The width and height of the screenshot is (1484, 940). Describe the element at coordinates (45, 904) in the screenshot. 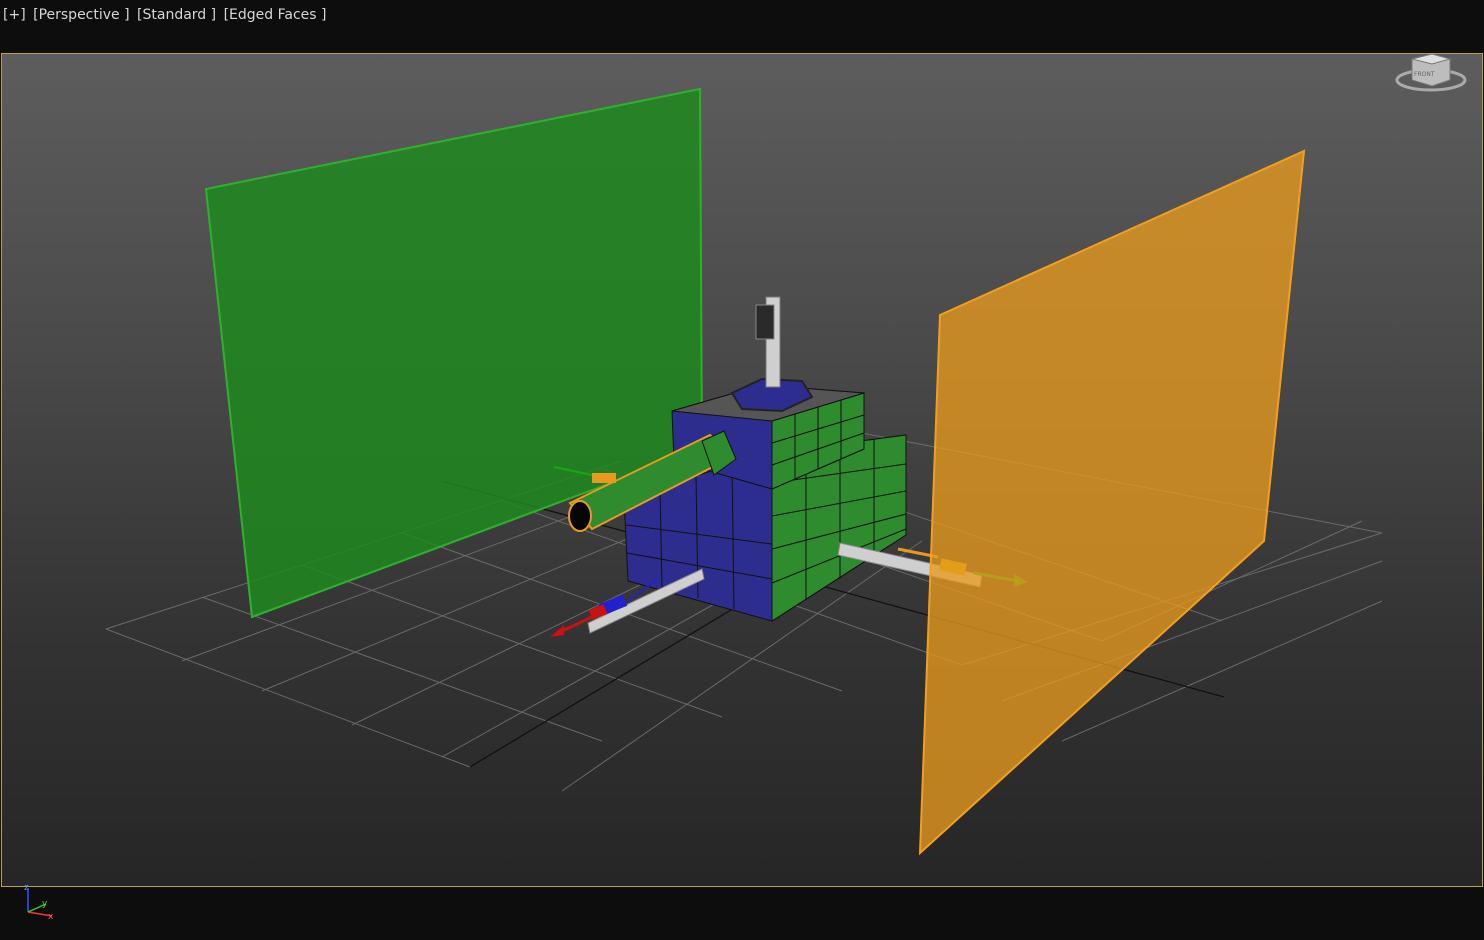

I see `axis-y-label: y` at that location.